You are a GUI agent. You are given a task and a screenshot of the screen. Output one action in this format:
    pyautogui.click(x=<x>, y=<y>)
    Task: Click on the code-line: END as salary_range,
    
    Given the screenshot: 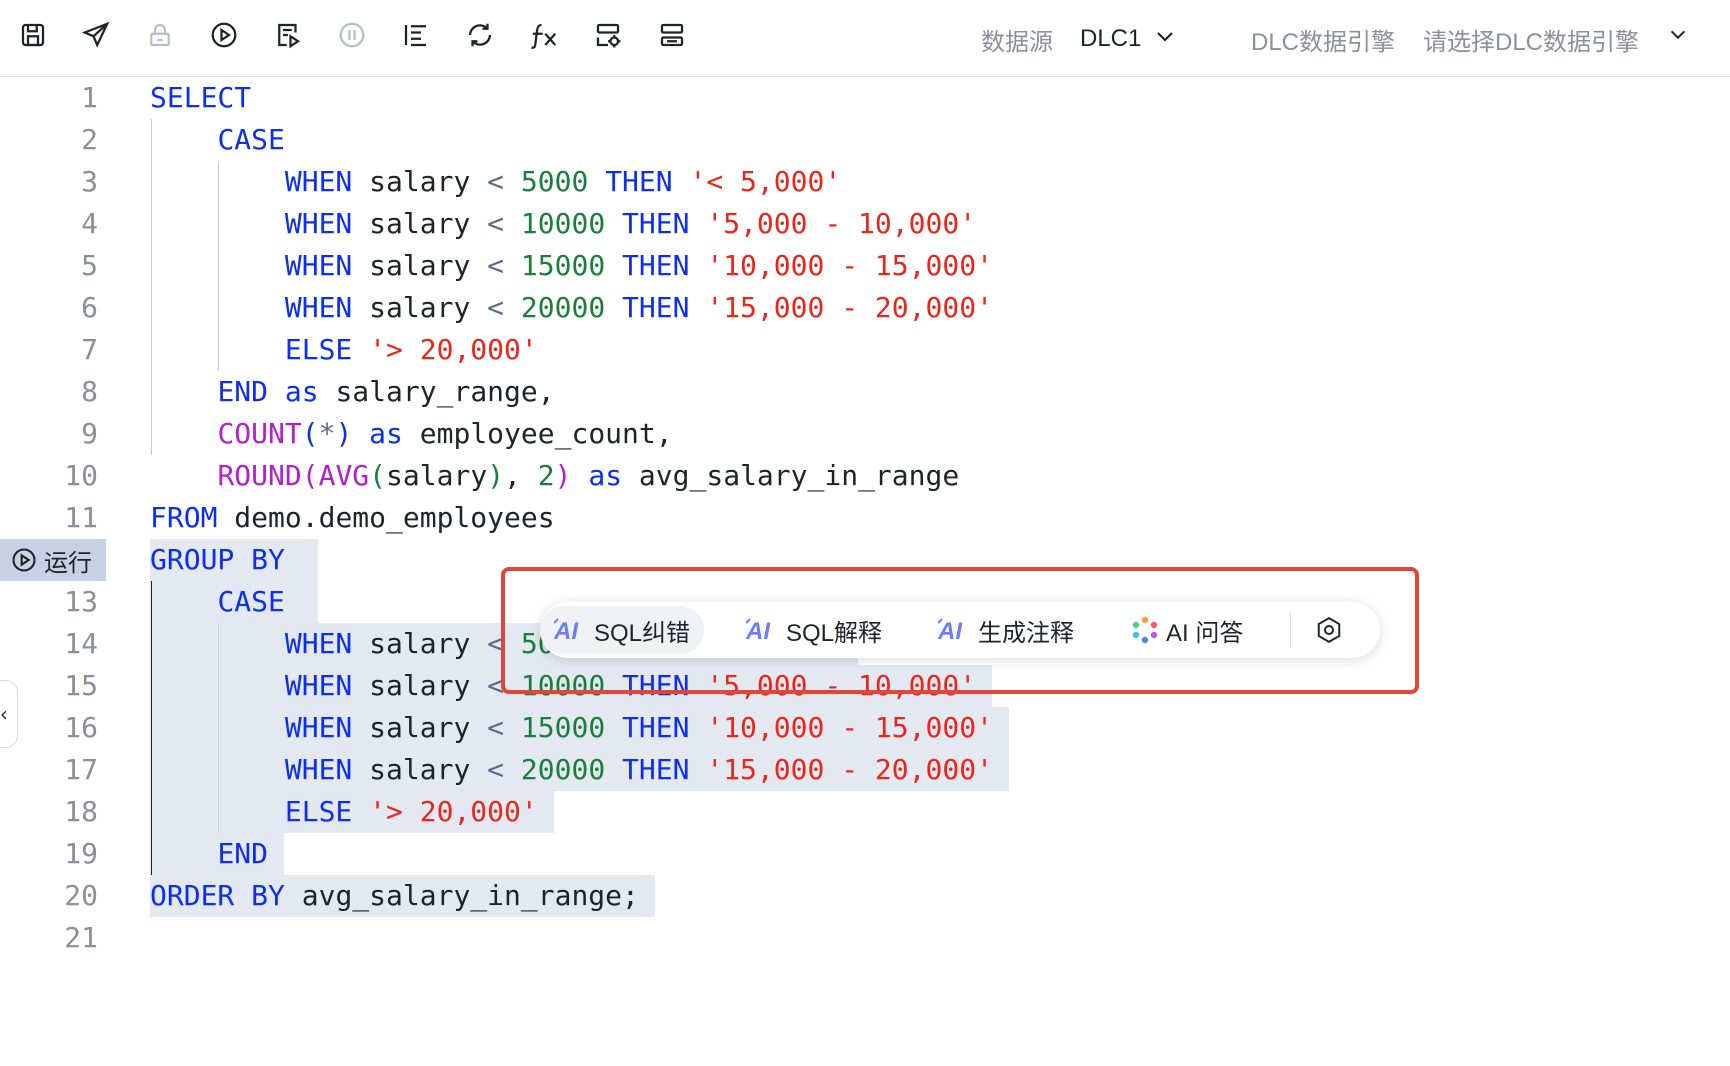 What is the action you would take?
    pyautogui.click(x=352, y=392)
    